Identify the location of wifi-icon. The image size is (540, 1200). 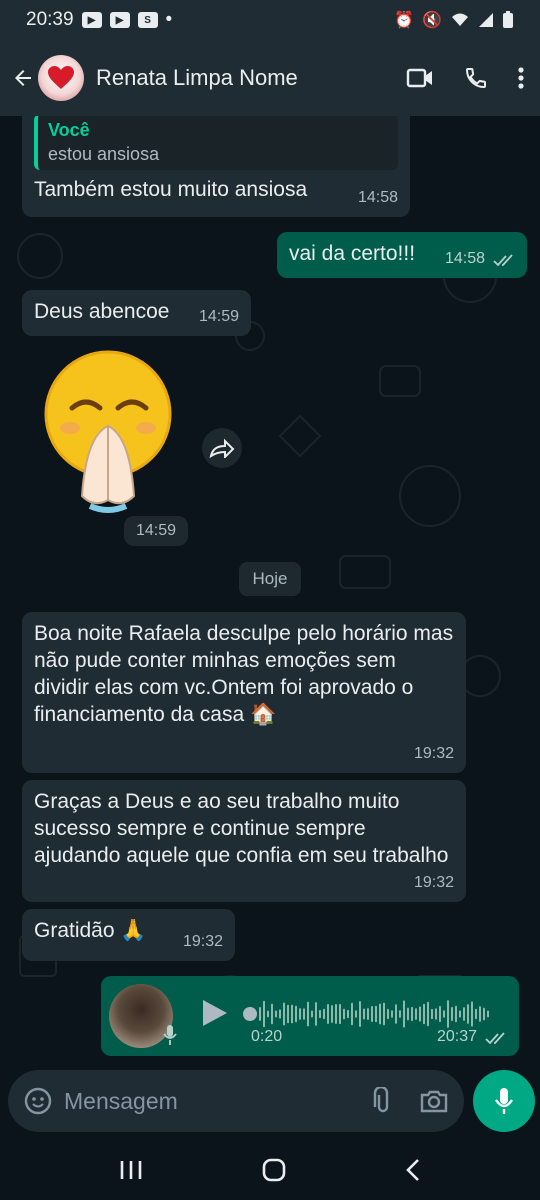
(460, 19).